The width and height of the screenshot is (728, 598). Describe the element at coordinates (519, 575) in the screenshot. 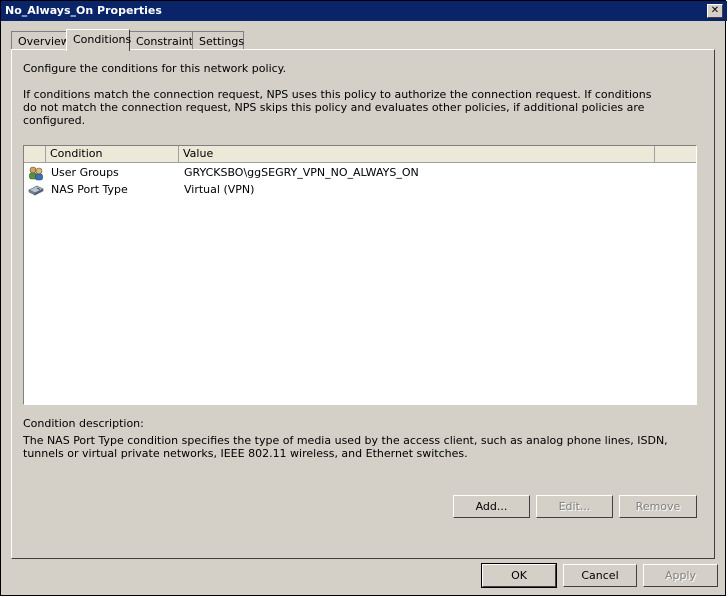

I see `ok-button: OK` at that location.